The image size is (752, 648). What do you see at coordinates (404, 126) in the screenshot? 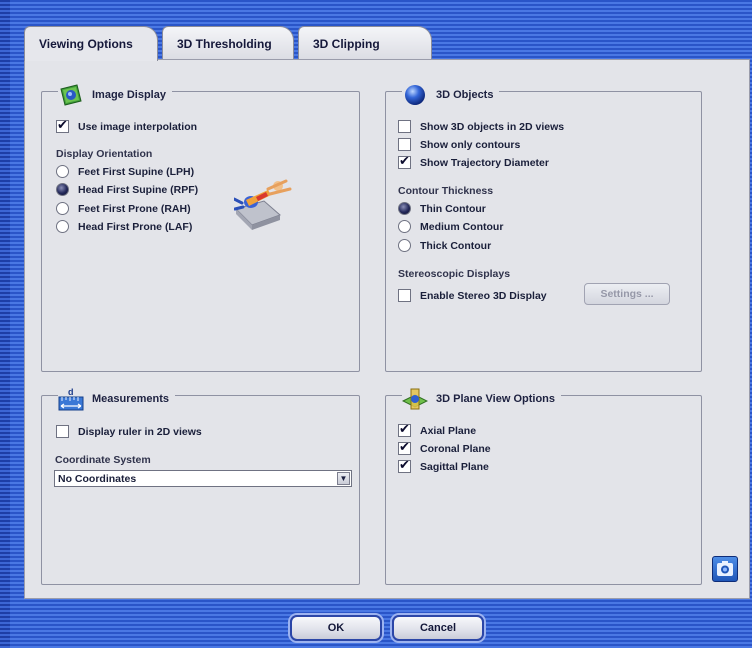
I see `show-3d-objects-checkbox` at bounding box center [404, 126].